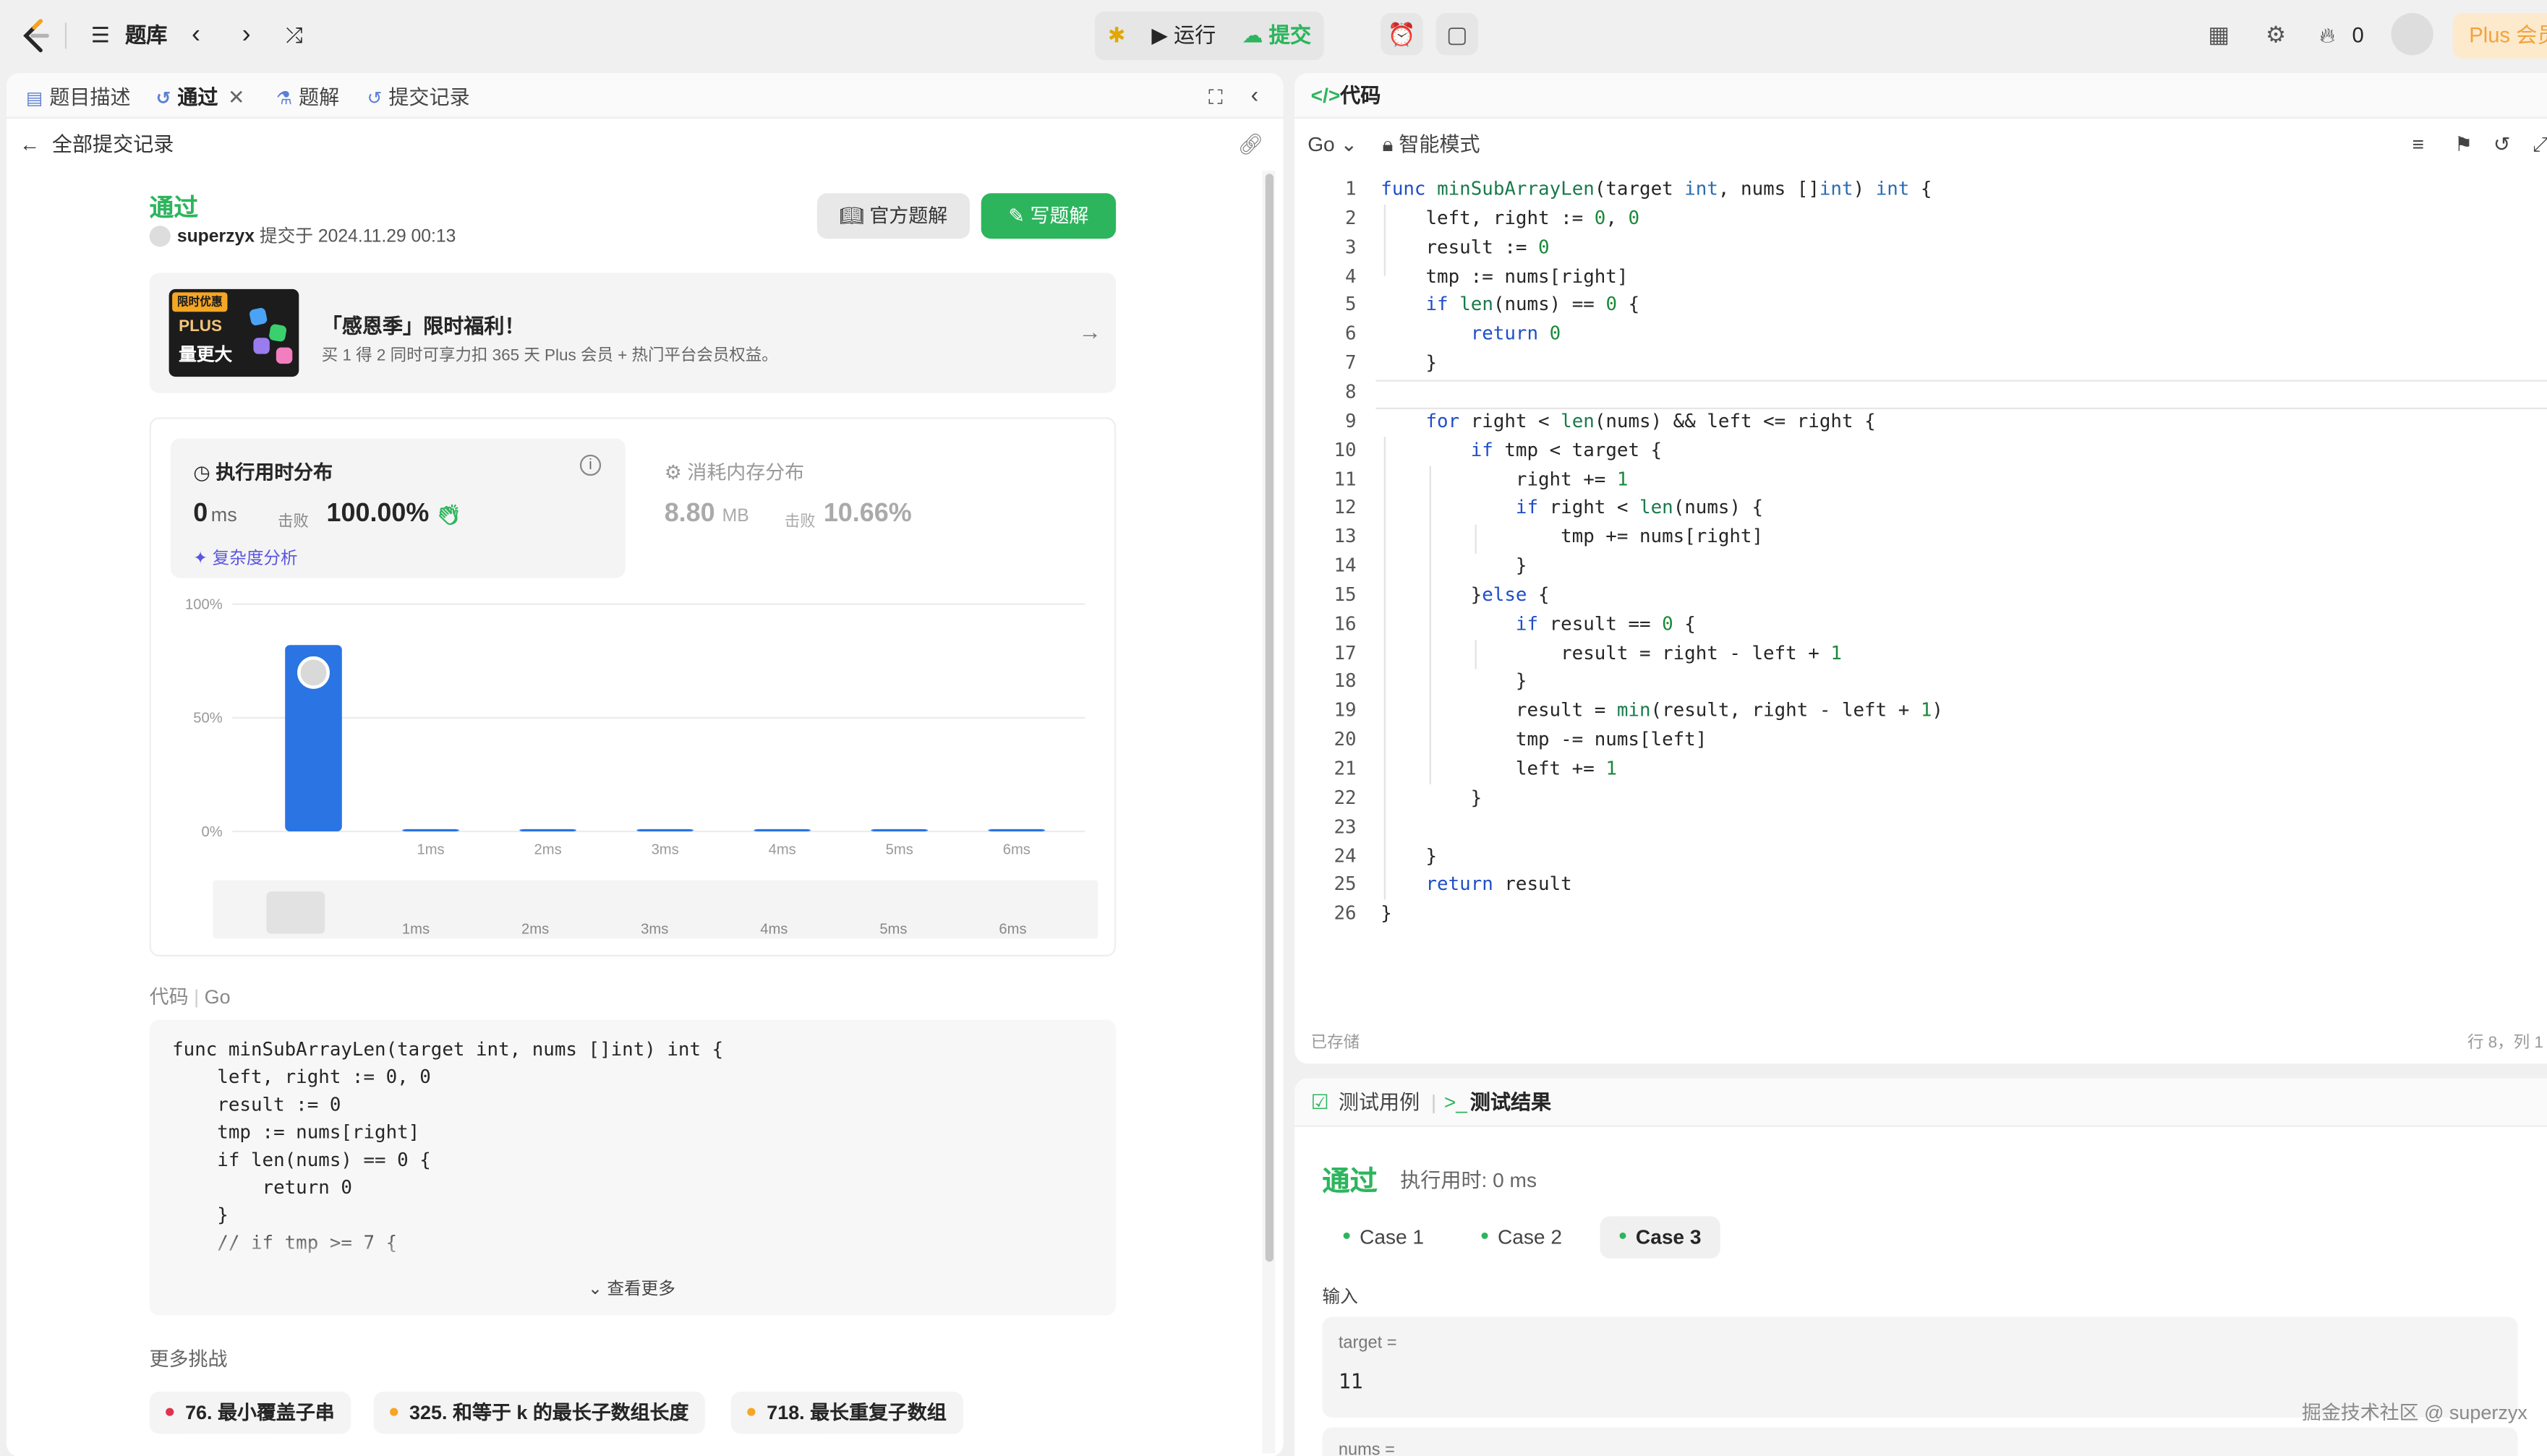 This screenshot has height=1456, width=2547. Describe the element at coordinates (1350, 188) in the screenshot. I see `line-number: 1` at that location.